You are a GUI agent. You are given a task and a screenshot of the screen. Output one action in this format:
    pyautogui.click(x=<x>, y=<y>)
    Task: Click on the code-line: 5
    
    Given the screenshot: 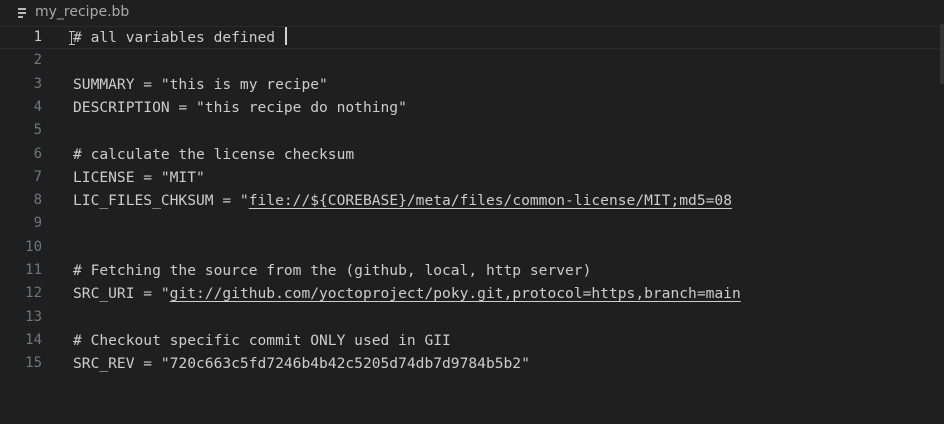 What is the action you would take?
    pyautogui.click(x=472, y=130)
    